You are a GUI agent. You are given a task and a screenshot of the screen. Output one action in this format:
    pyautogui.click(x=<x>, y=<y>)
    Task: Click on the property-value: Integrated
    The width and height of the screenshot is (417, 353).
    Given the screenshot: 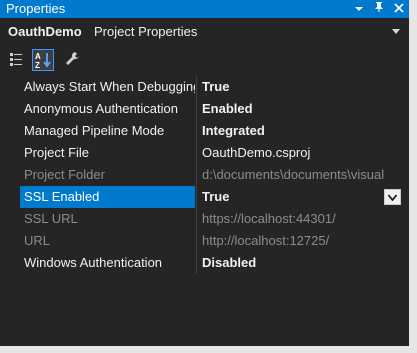 What is the action you would take?
    pyautogui.click(x=302, y=131)
    